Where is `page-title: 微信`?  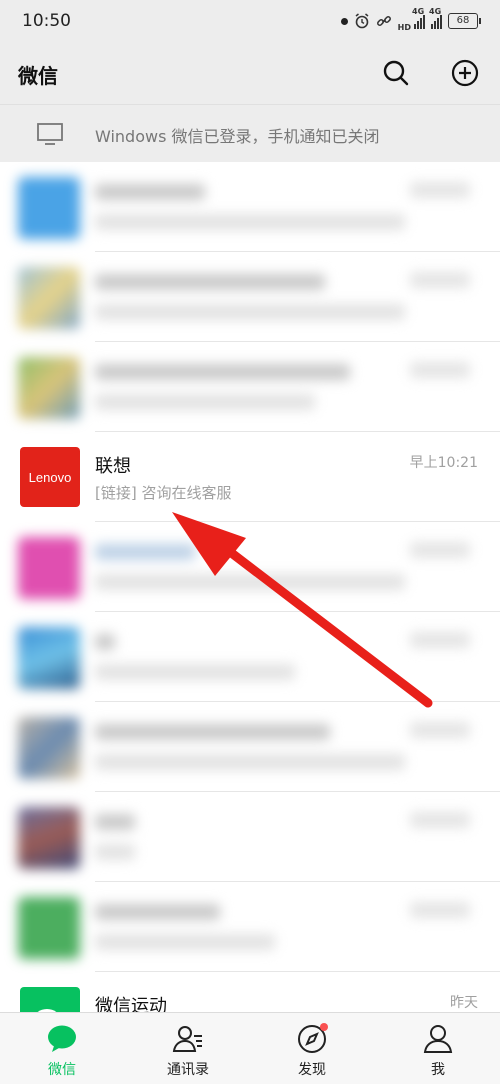
page-title: 微信 is located at coordinates (38, 76).